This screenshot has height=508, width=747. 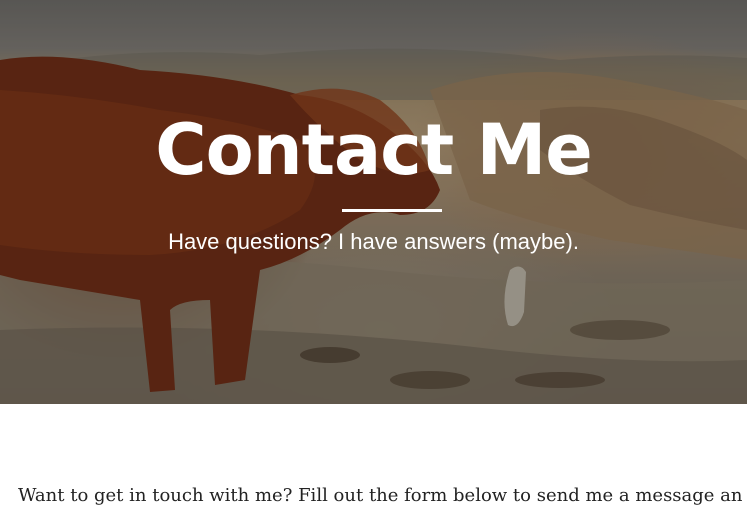 I want to click on title-divider, so click(x=392, y=210).